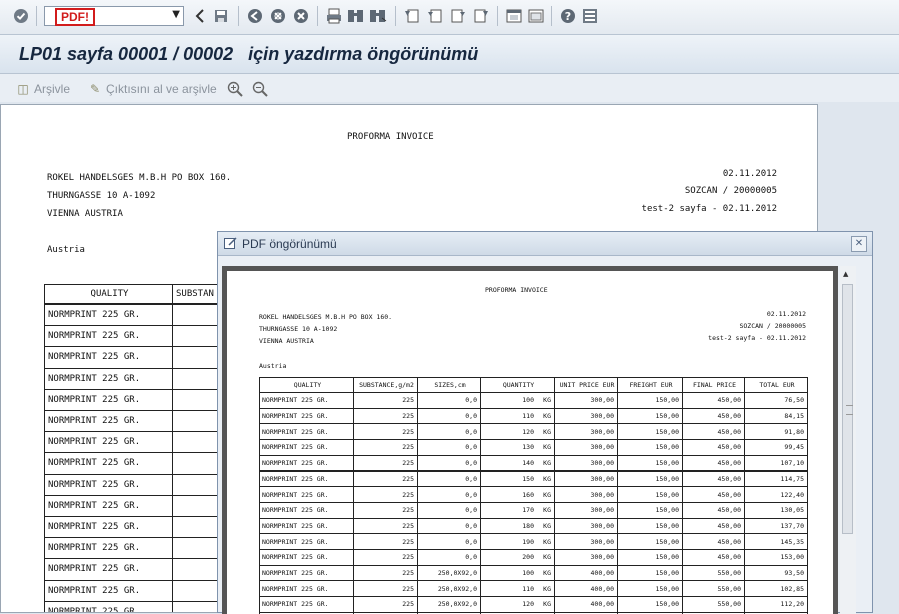 The height and width of the screenshot is (614, 899). Describe the element at coordinates (845, 274) in the screenshot. I see `scroll-up-icon: ▲` at that location.